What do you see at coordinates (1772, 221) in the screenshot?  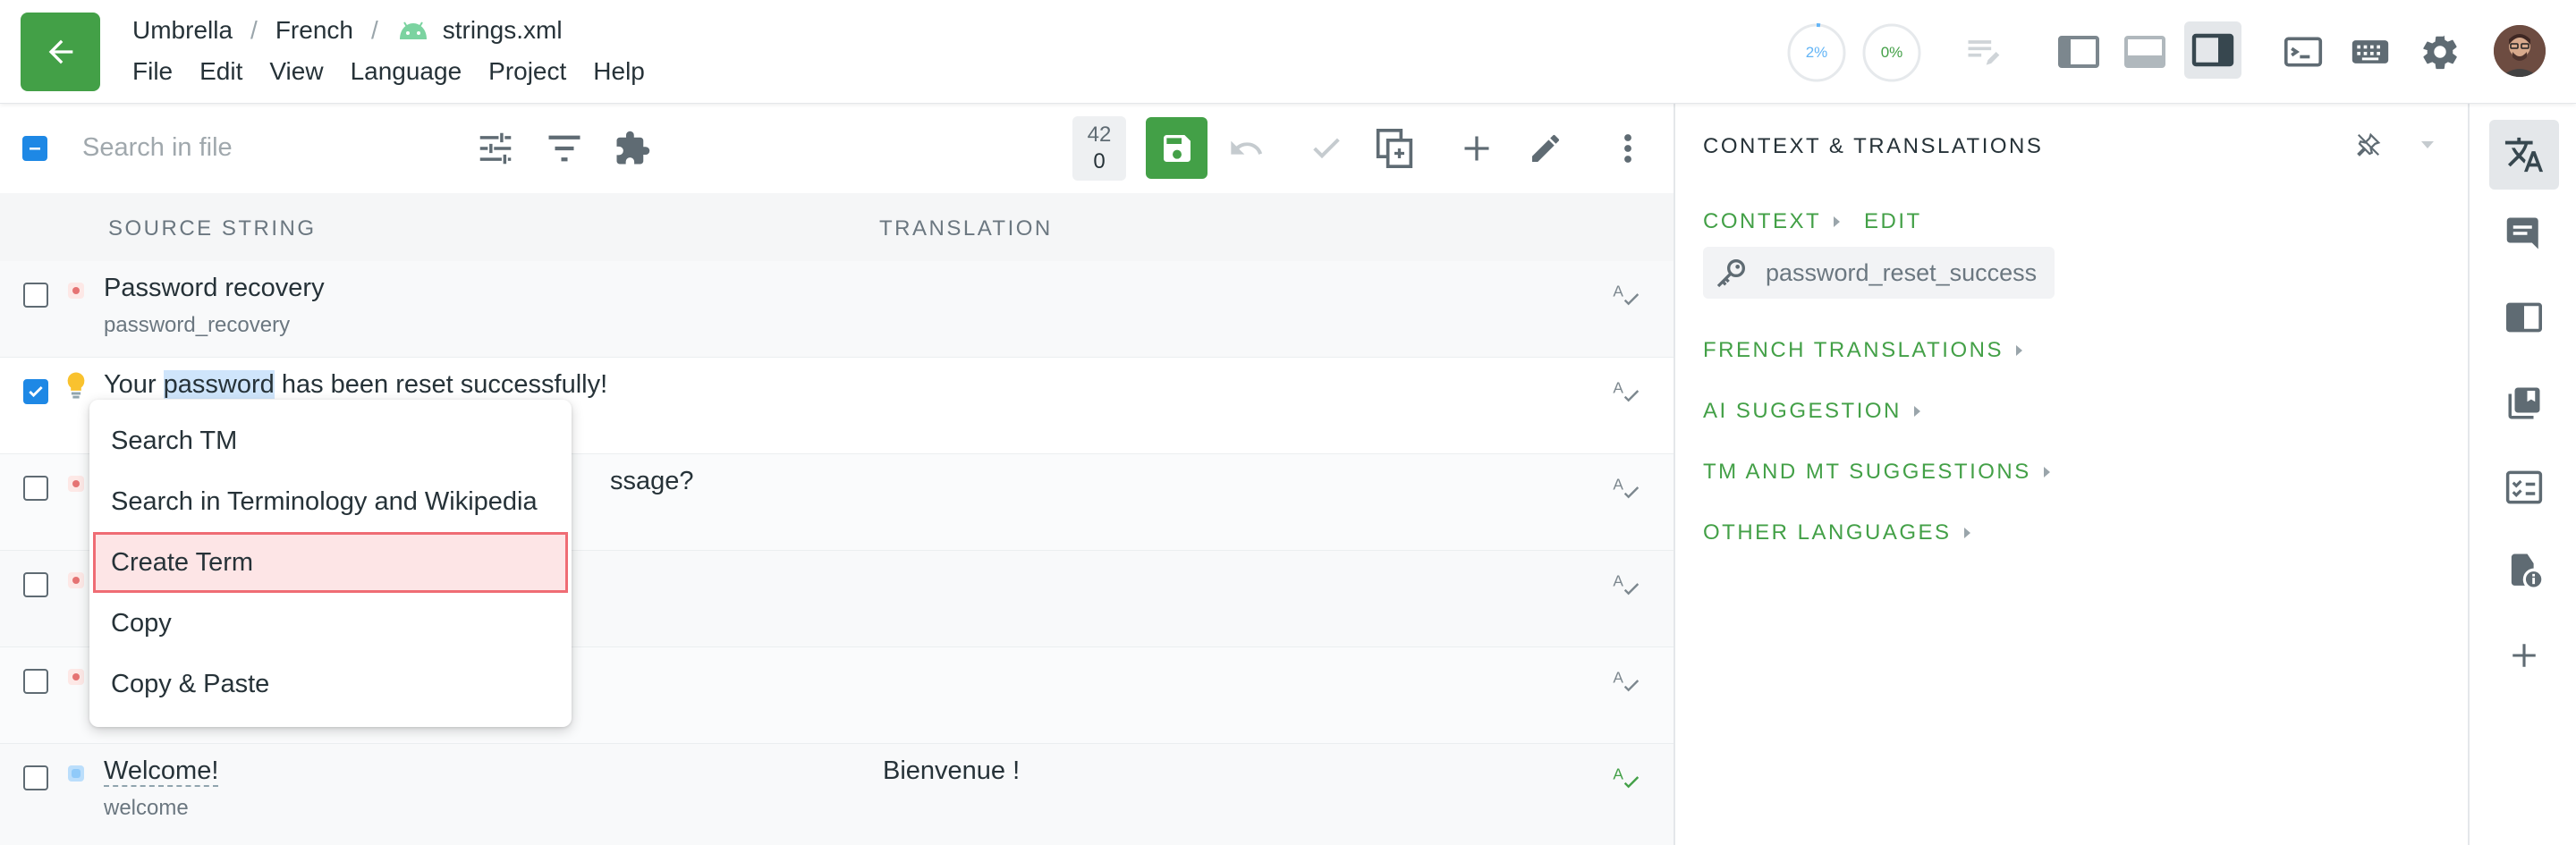 I see `context-section-toggle: CONTEXT` at bounding box center [1772, 221].